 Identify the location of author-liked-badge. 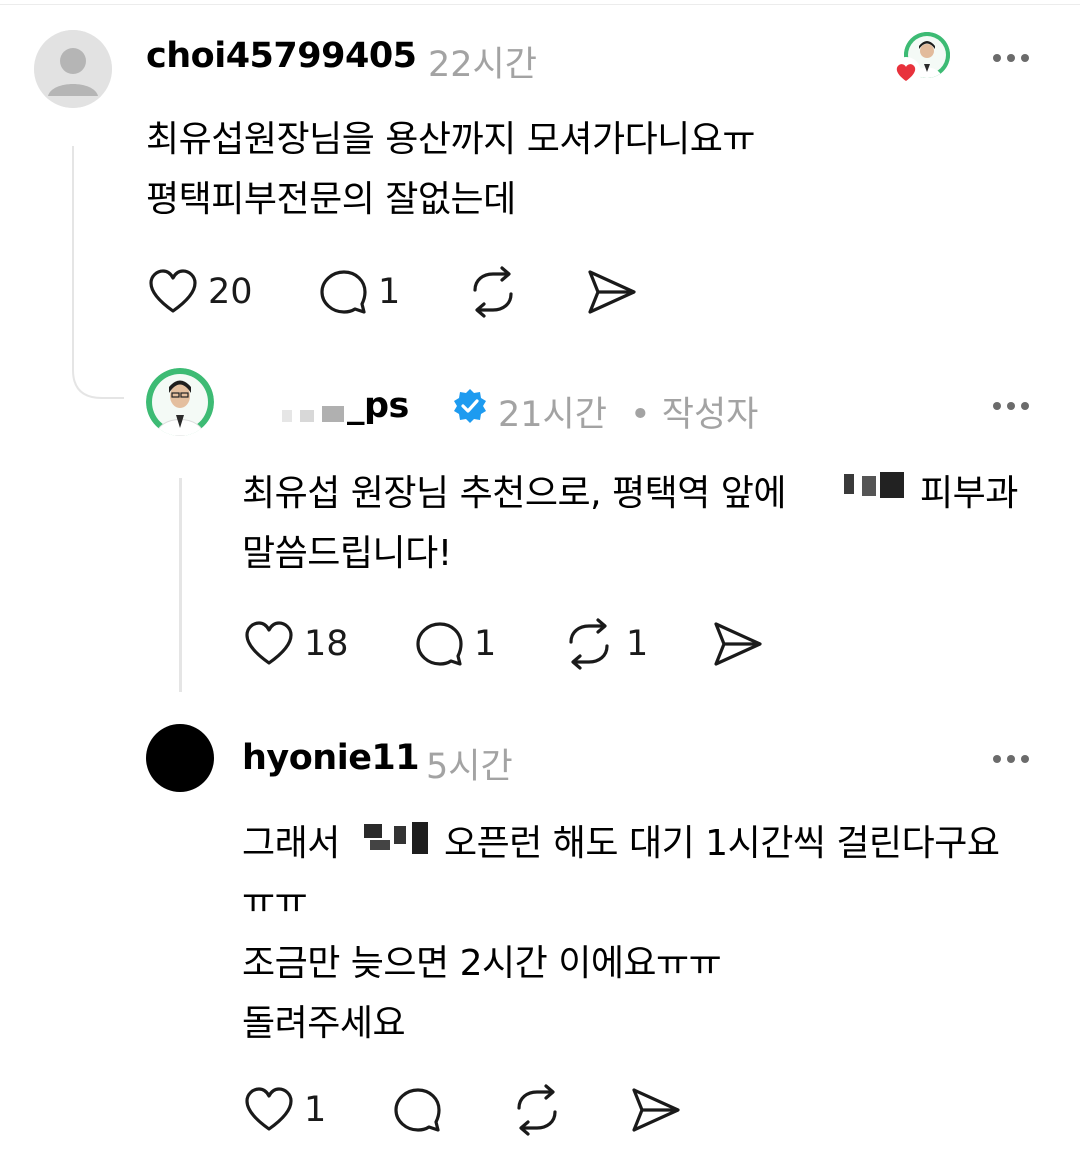
(921, 60).